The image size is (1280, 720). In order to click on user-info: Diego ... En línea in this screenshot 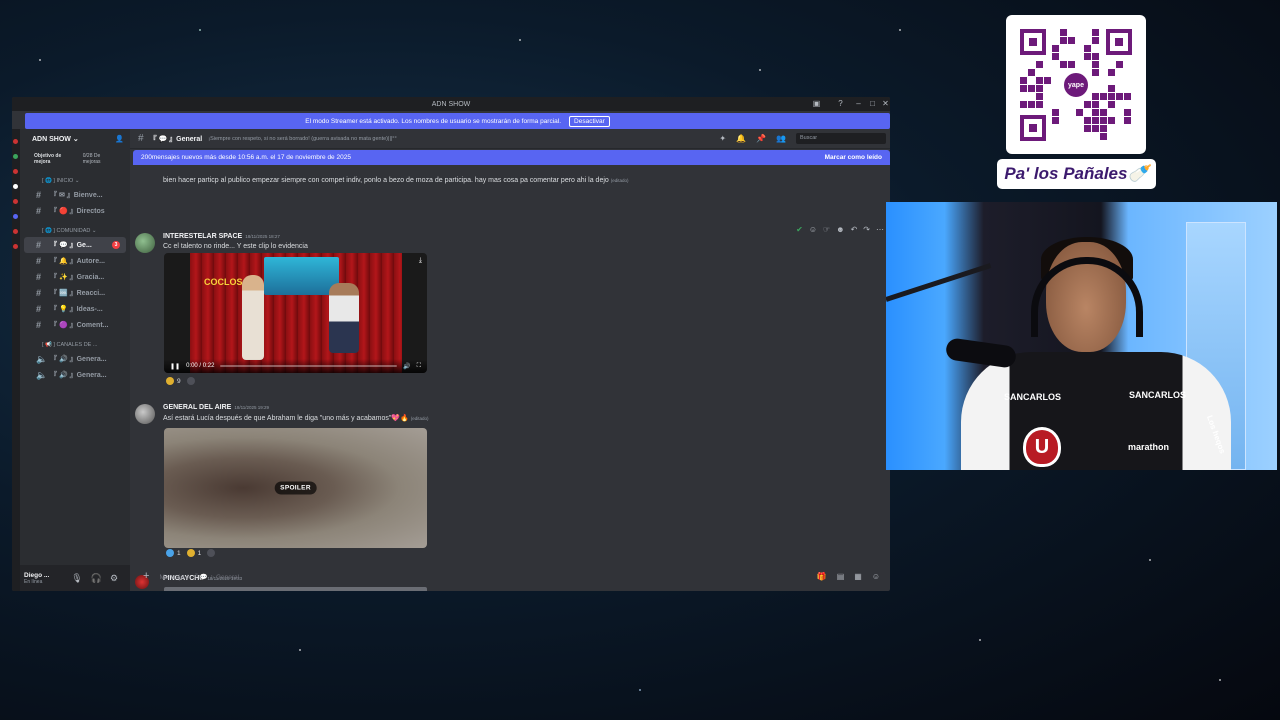, I will do `click(36, 578)`.